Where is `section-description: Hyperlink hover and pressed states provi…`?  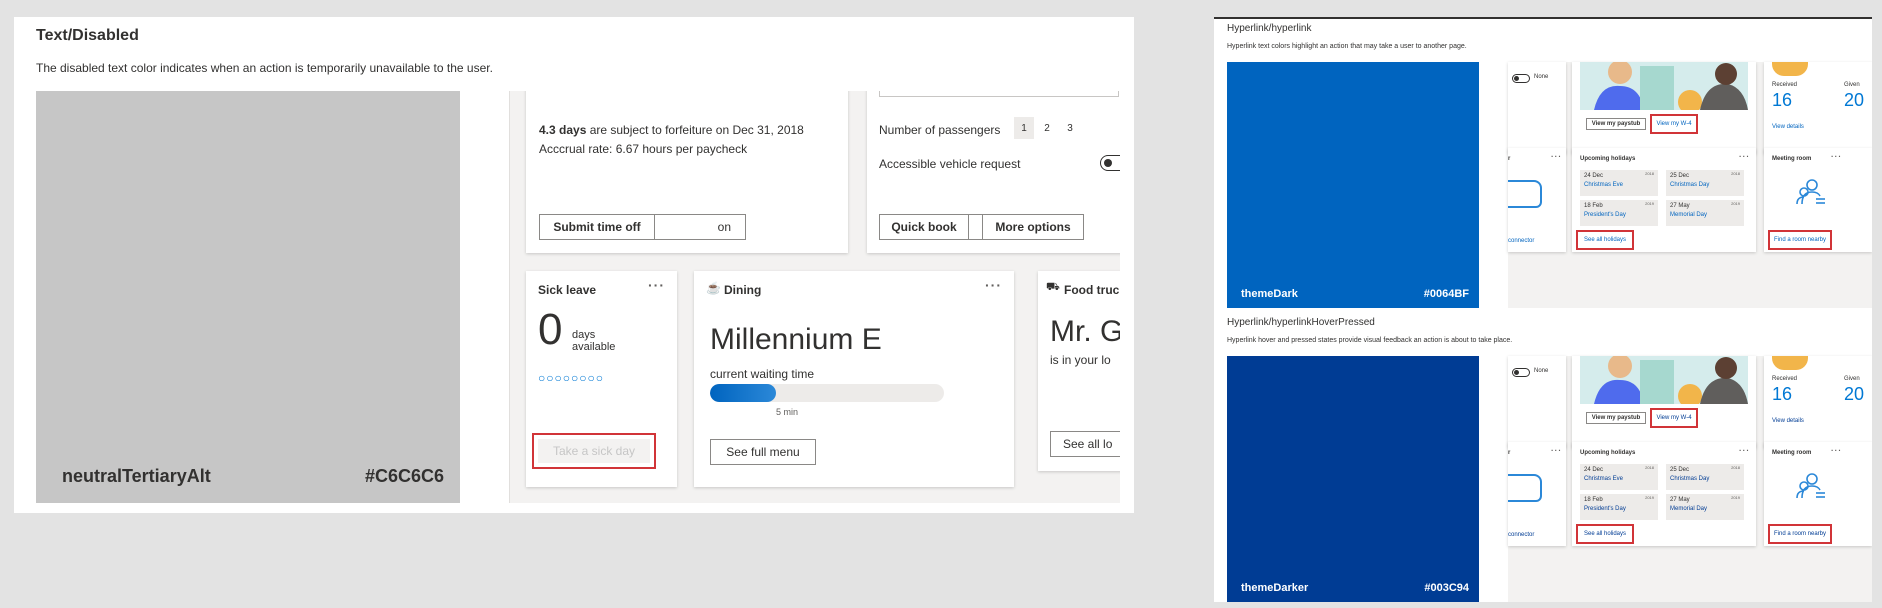 section-description: Hyperlink hover and pressed states provi… is located at coordinates (1370, 340).